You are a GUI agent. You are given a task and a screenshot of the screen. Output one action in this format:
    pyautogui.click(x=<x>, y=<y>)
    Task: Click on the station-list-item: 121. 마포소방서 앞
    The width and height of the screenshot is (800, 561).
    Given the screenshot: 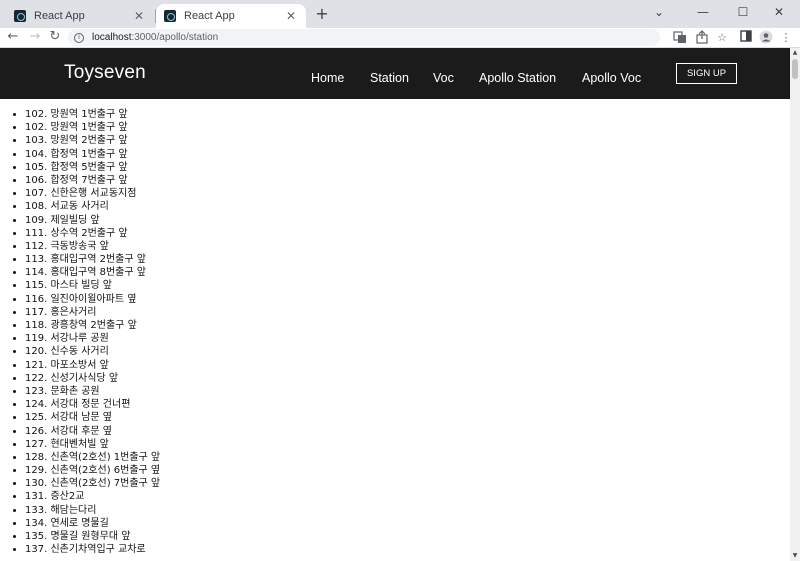 What is the action you would take?
    pyautogui.click(x=92, y=365)
    